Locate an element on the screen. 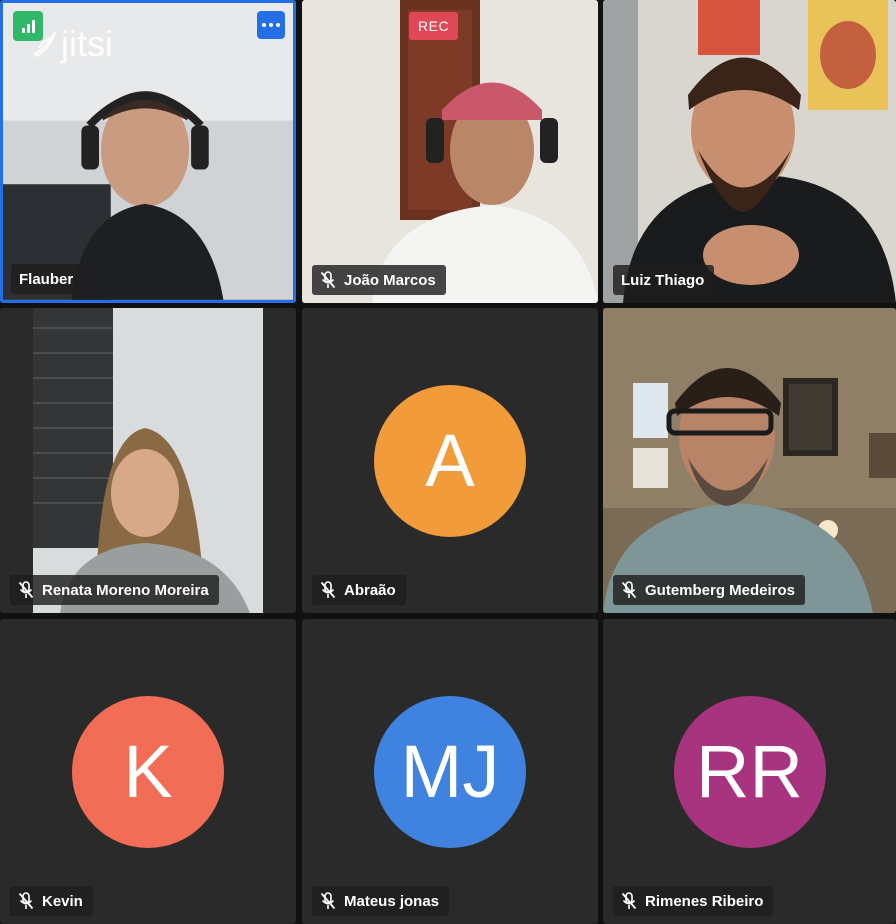 This screenshot has width=896, height=924. participant-name-label: Gutemberg Medeiros is located at coordinates (709, 590).